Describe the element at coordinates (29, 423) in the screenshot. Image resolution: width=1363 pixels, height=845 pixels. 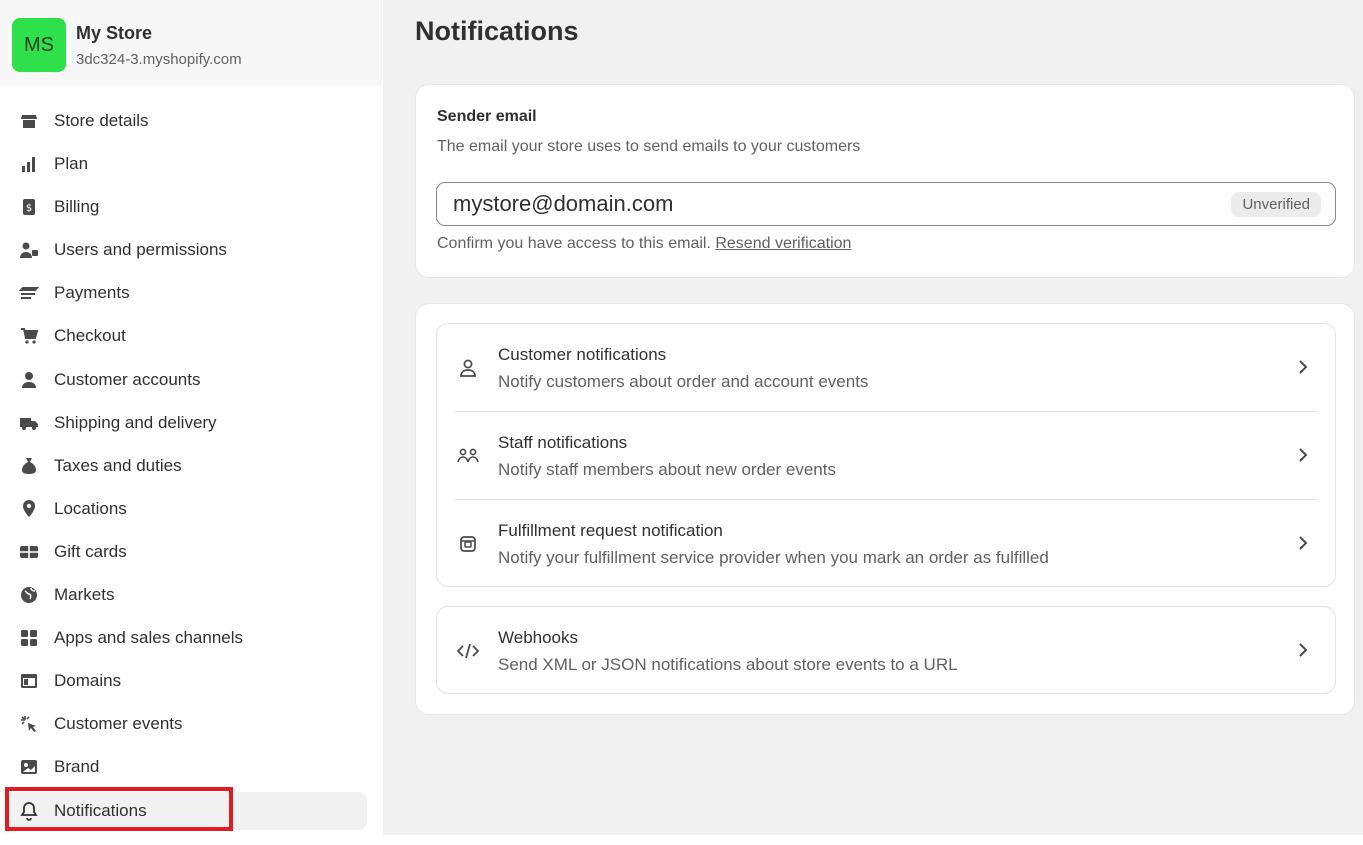
I see `truck-icon` at that location.